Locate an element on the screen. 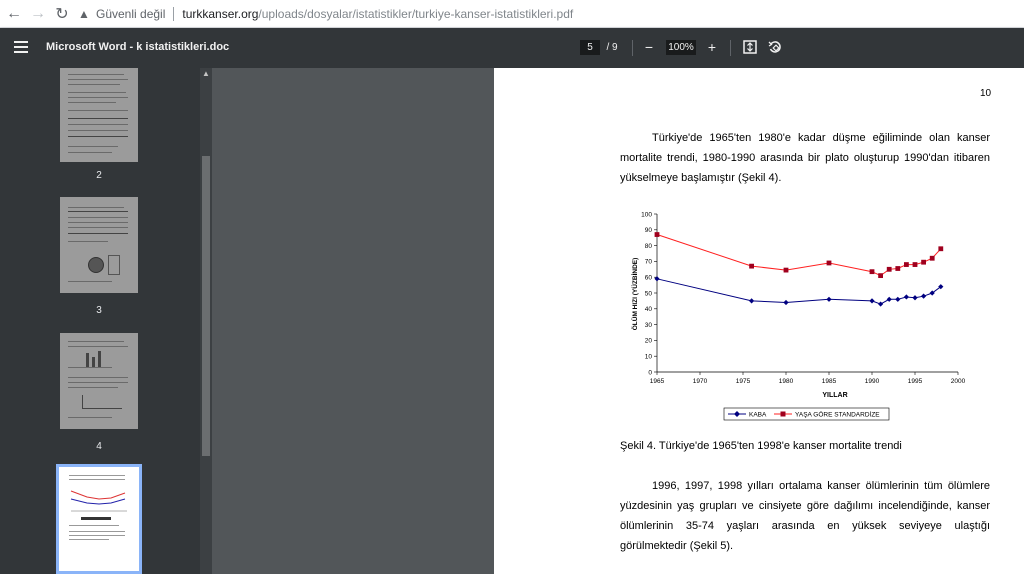 The width and height of the screenshot is (1024, 574). url-host: turkkanser.org is located at coordinates (220, 14).